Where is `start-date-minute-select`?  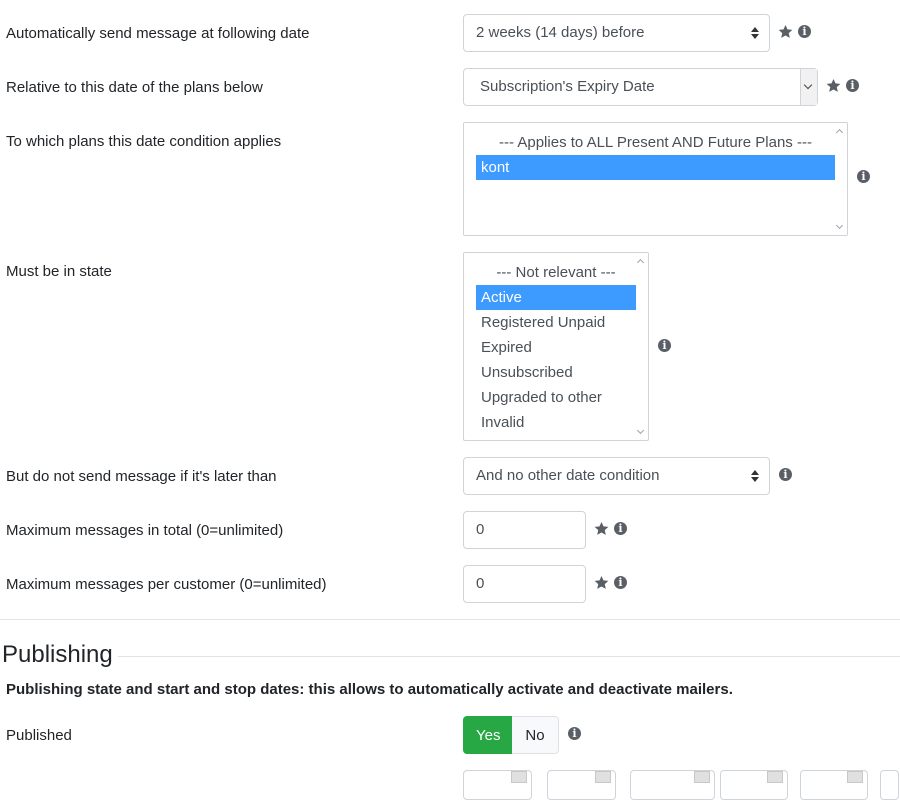 start-date-minute-select is located at coordinates (834, 785).